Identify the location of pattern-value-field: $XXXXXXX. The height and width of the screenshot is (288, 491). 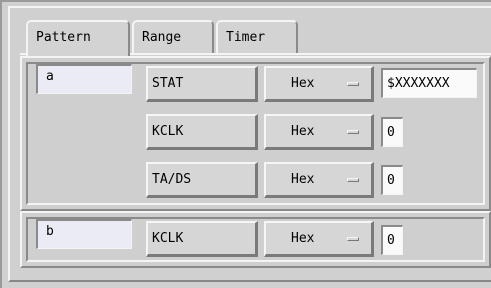
(429, 83).